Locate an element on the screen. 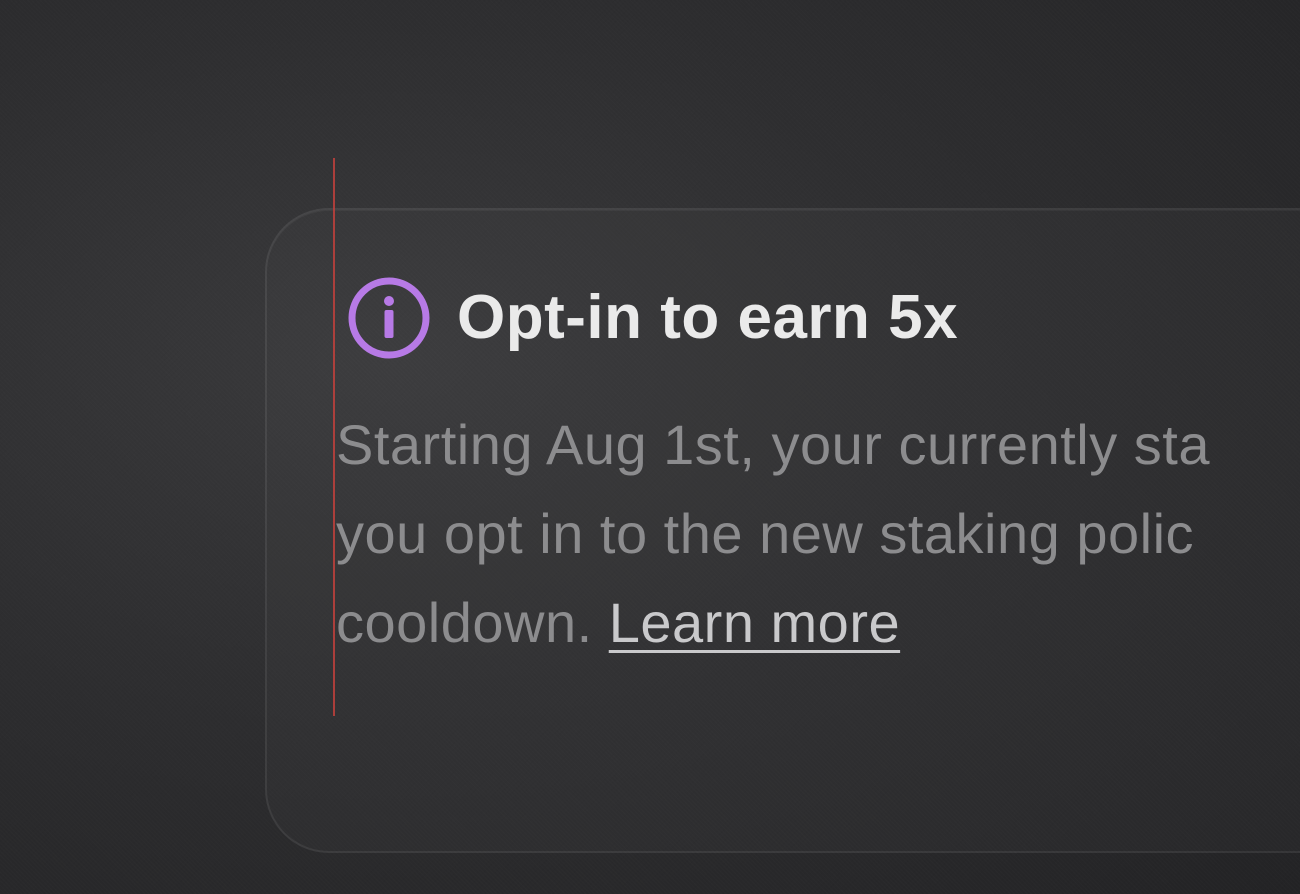  info-icon is located at coordinates (389, 318).